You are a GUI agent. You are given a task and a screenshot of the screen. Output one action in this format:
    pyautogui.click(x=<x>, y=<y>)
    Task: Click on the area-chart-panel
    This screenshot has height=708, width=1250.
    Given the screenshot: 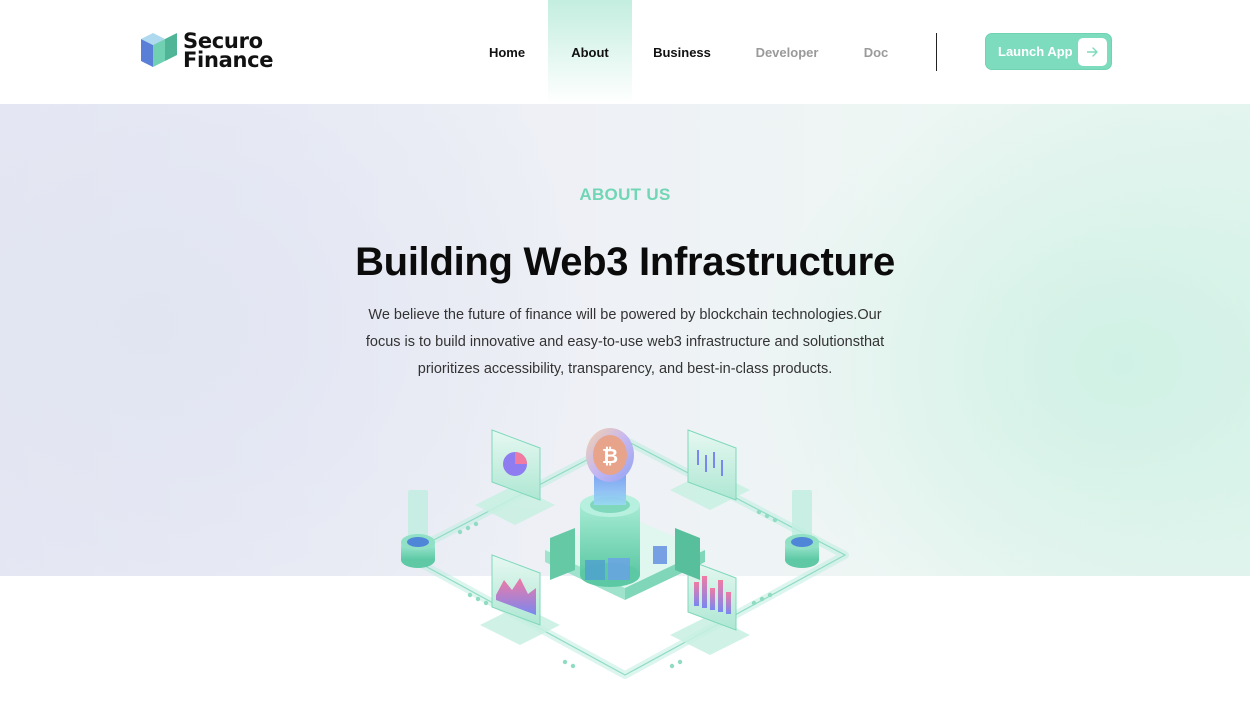 What is the action you would take?
    pyautogui.click(x=516, y=590)
    